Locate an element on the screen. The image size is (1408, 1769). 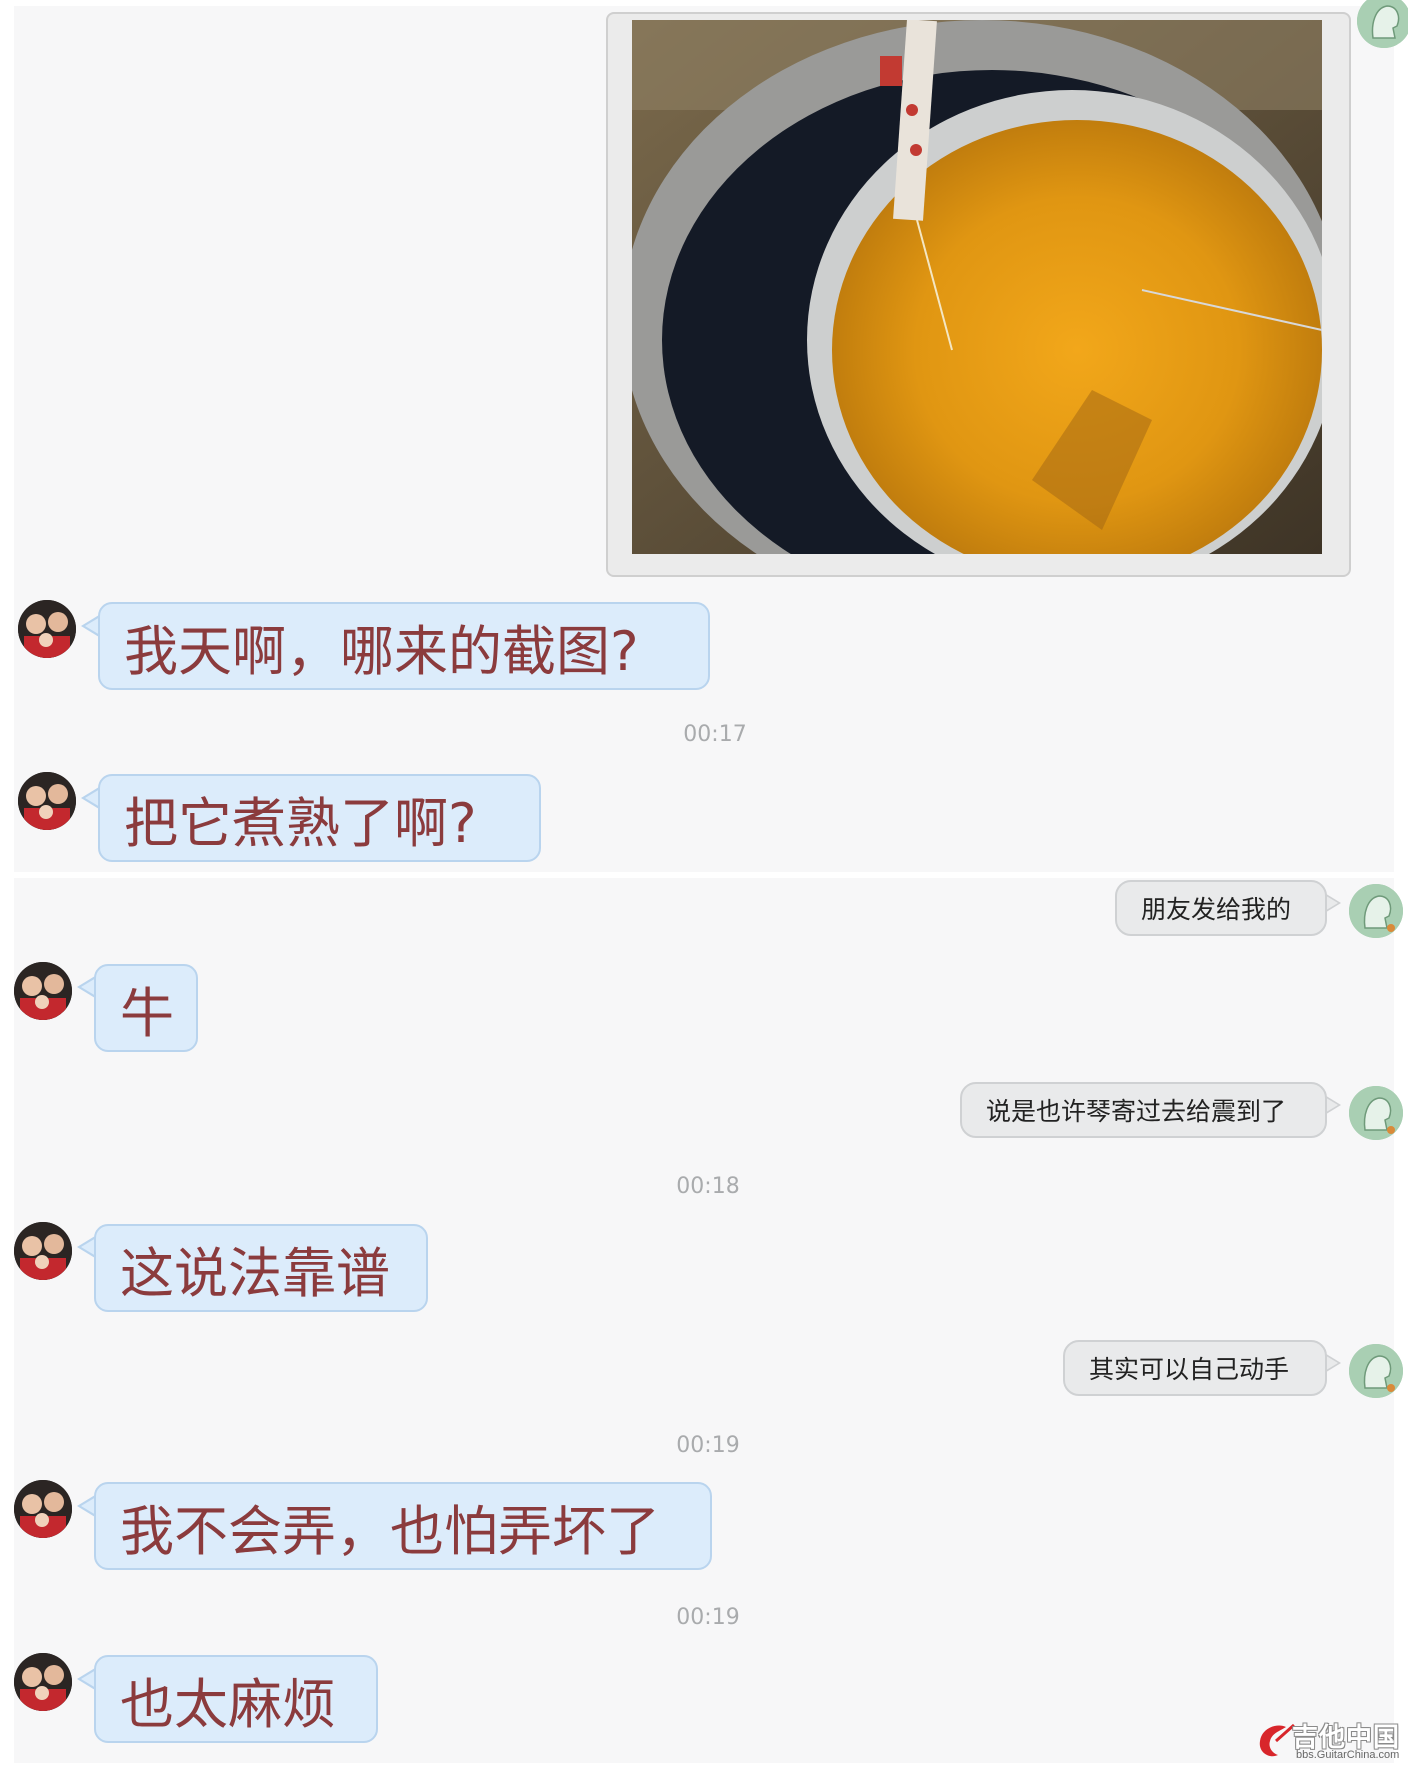
shared-photo-pot-of-oil is located at coordinates (977, 287).